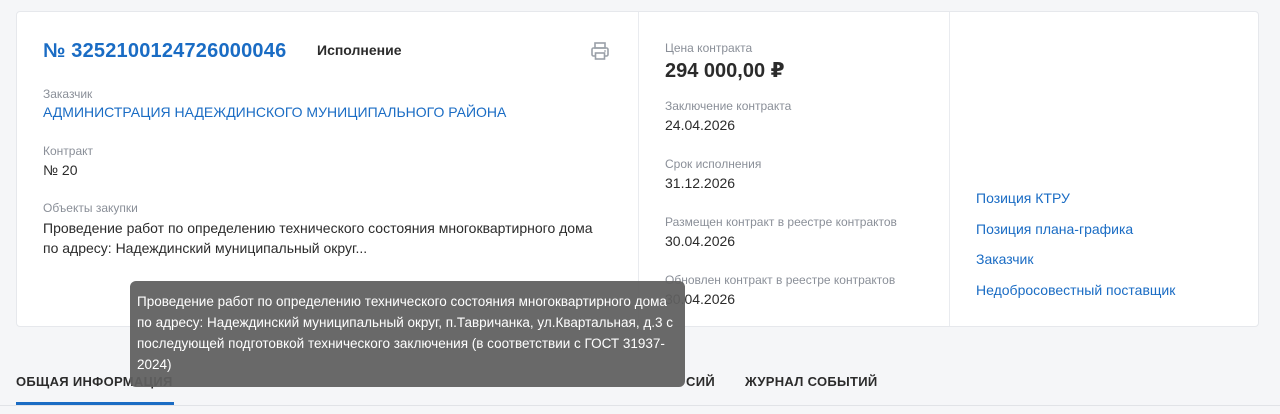  Describe the element at coordinates (68, 94) in the screenshot. I see `customer-label: Заказчик` at that location.